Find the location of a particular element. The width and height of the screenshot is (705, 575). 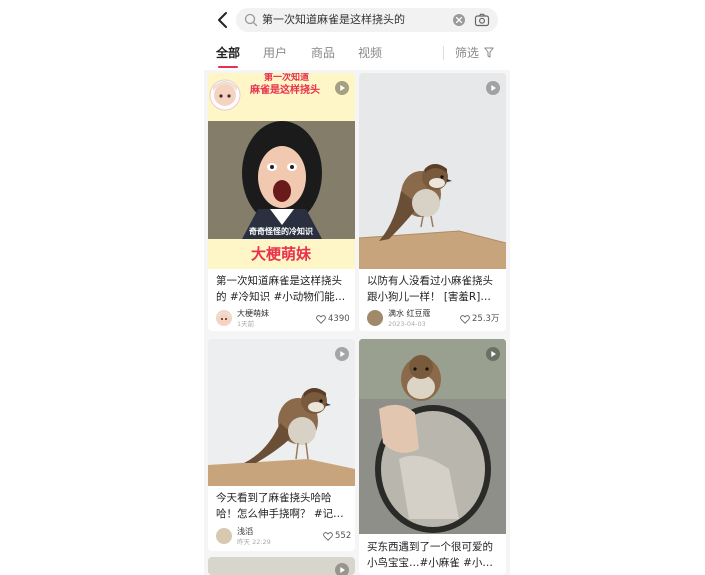

note-card is located at coordinates (281, 566).